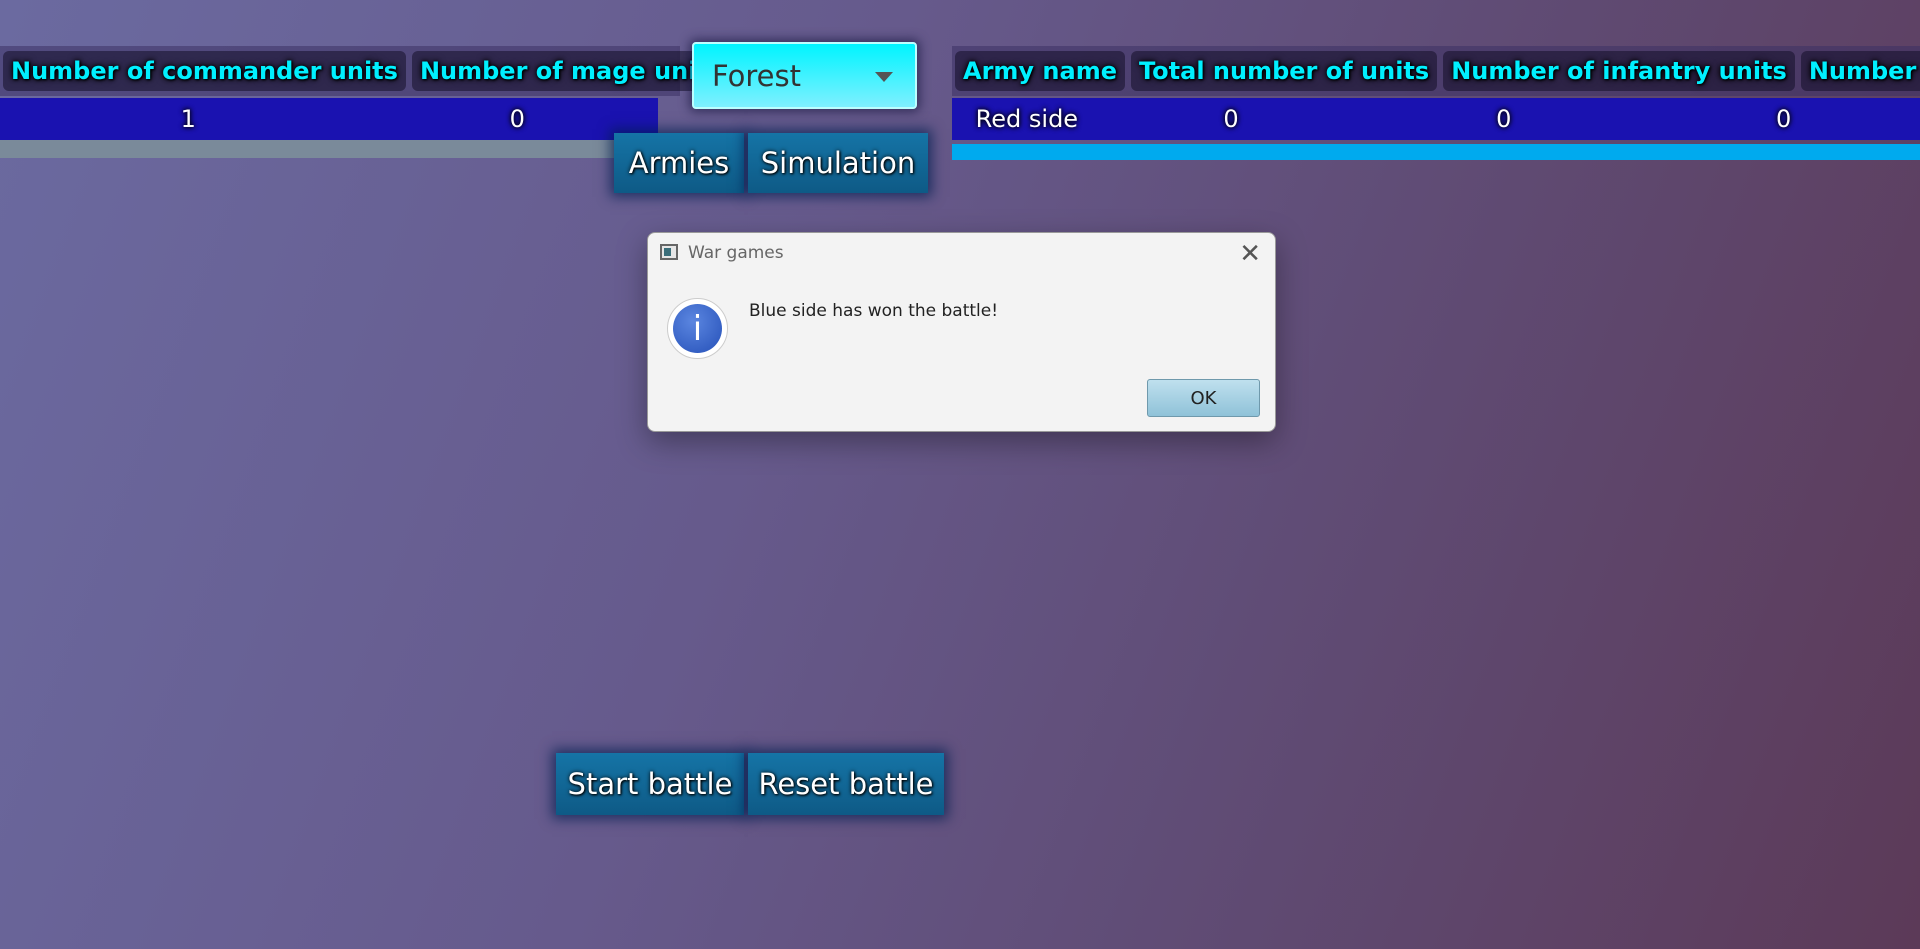  What do you see at coordinates (1203, 398) in the screenshot?
I see `ok-button: OK` at bounding box center [1203, 398].